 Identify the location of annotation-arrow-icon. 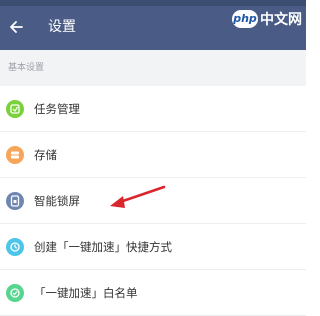
(138, 196).